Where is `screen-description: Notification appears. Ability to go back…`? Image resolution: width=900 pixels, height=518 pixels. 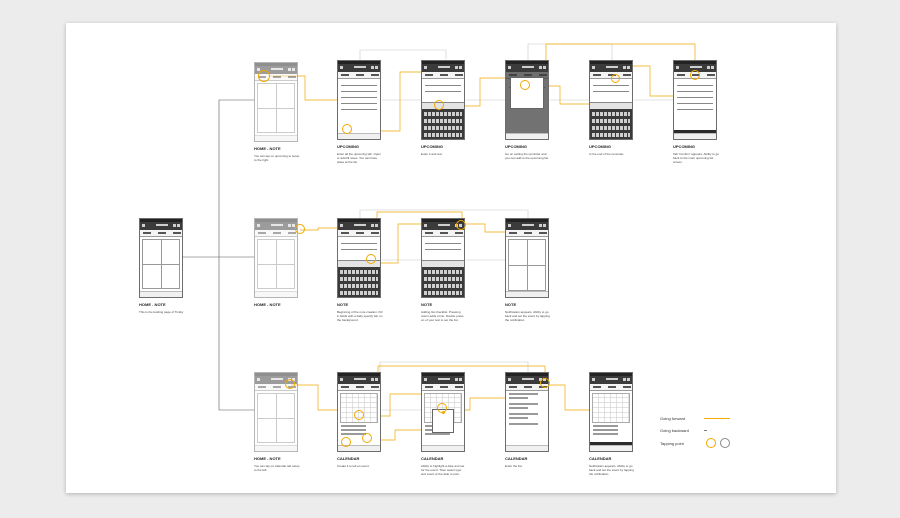
screen-description: Notification appears. Ability to go back… is located at coordinates (611, 470).